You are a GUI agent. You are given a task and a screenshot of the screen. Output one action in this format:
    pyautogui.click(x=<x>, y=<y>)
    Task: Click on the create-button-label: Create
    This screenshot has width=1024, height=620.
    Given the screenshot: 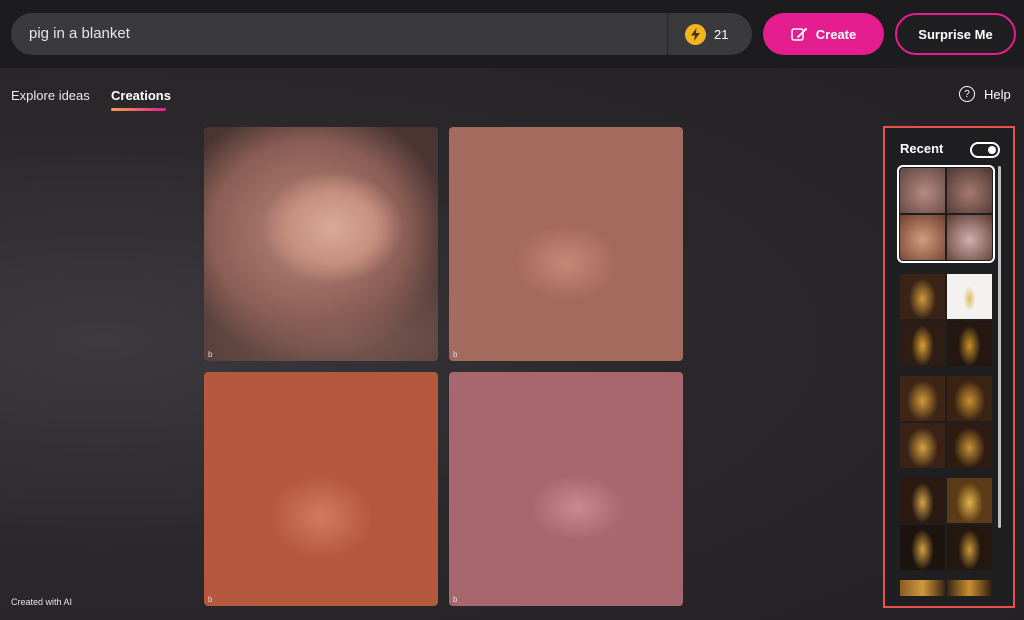 What is the action you would take?
    pyautogui.click(x=836, y=34)
    